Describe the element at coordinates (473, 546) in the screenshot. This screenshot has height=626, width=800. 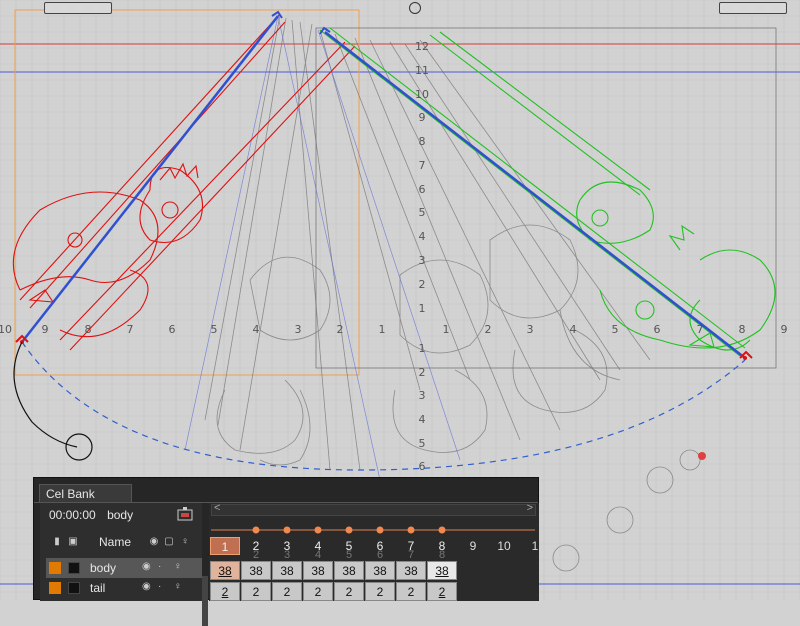
I see `frame-number-cell: 9` at that location.